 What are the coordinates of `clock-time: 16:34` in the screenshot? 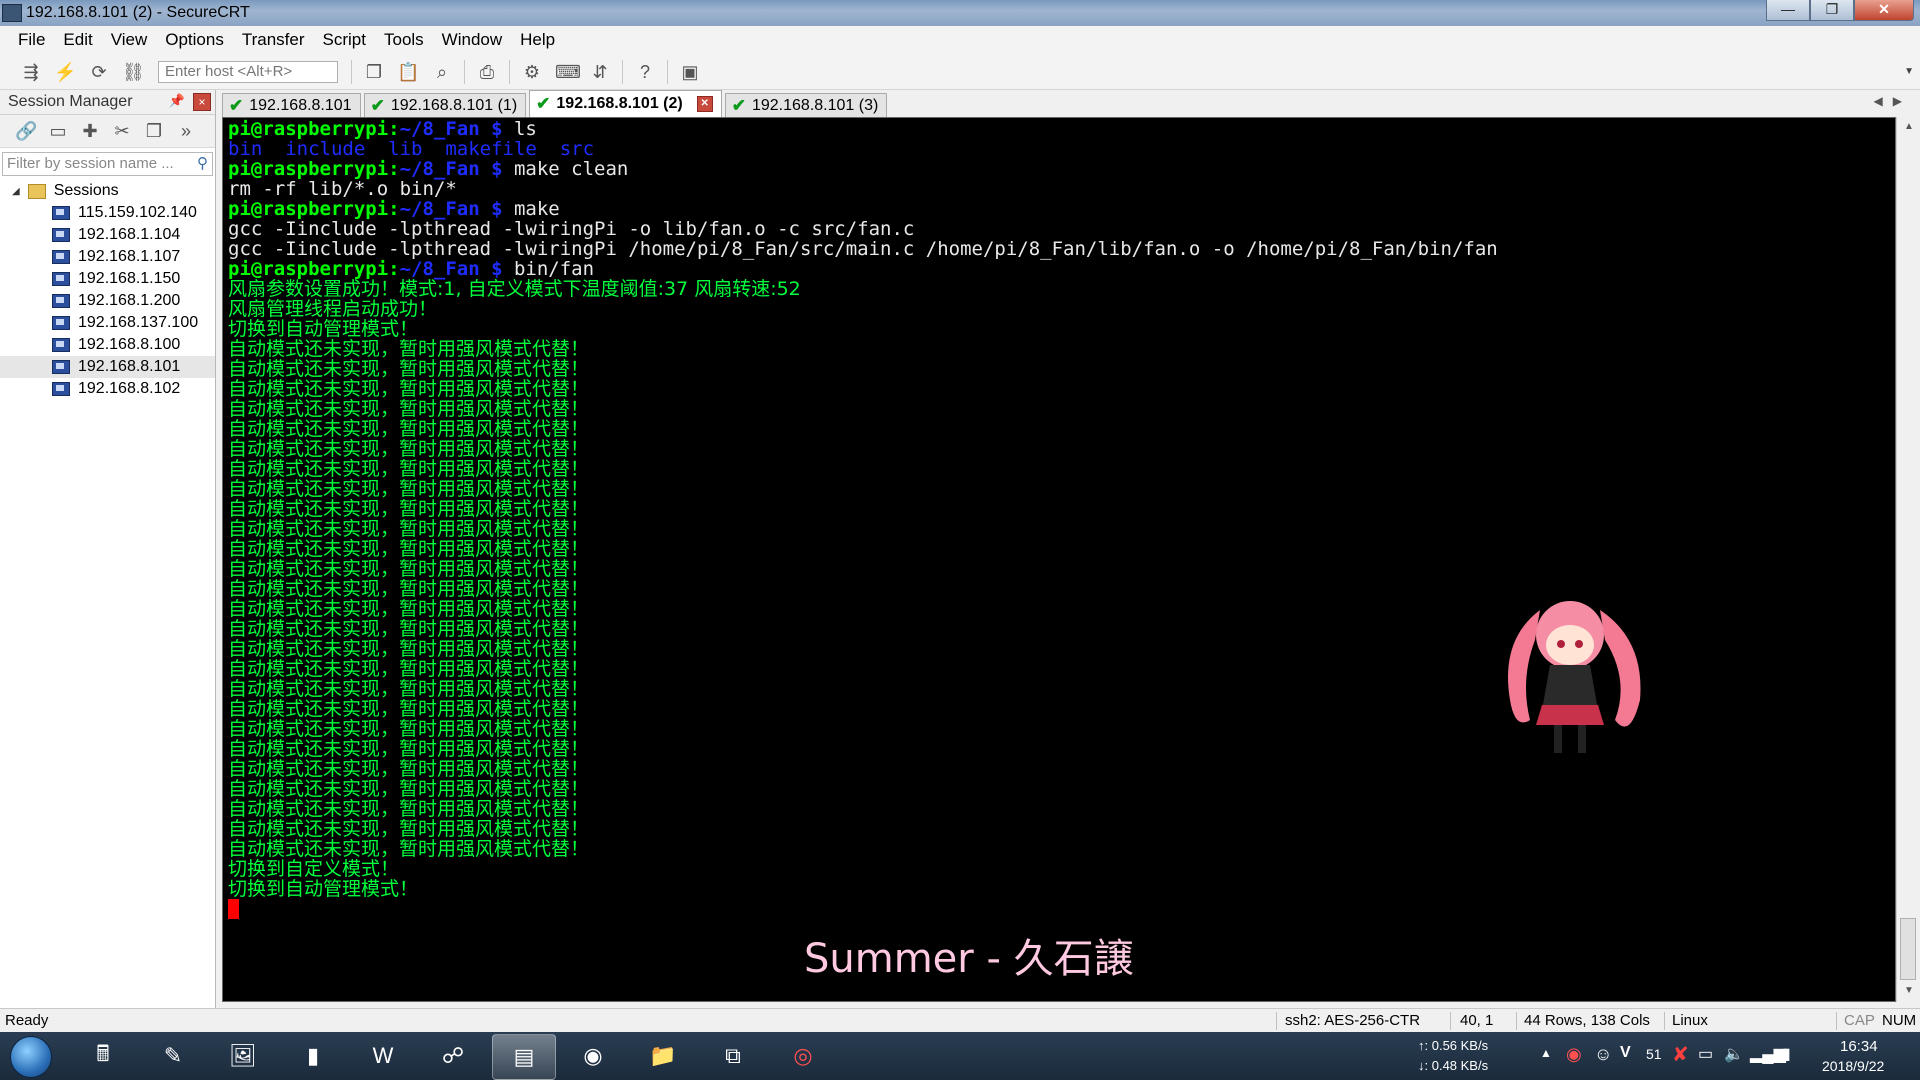 It's located at (1859, 1046).